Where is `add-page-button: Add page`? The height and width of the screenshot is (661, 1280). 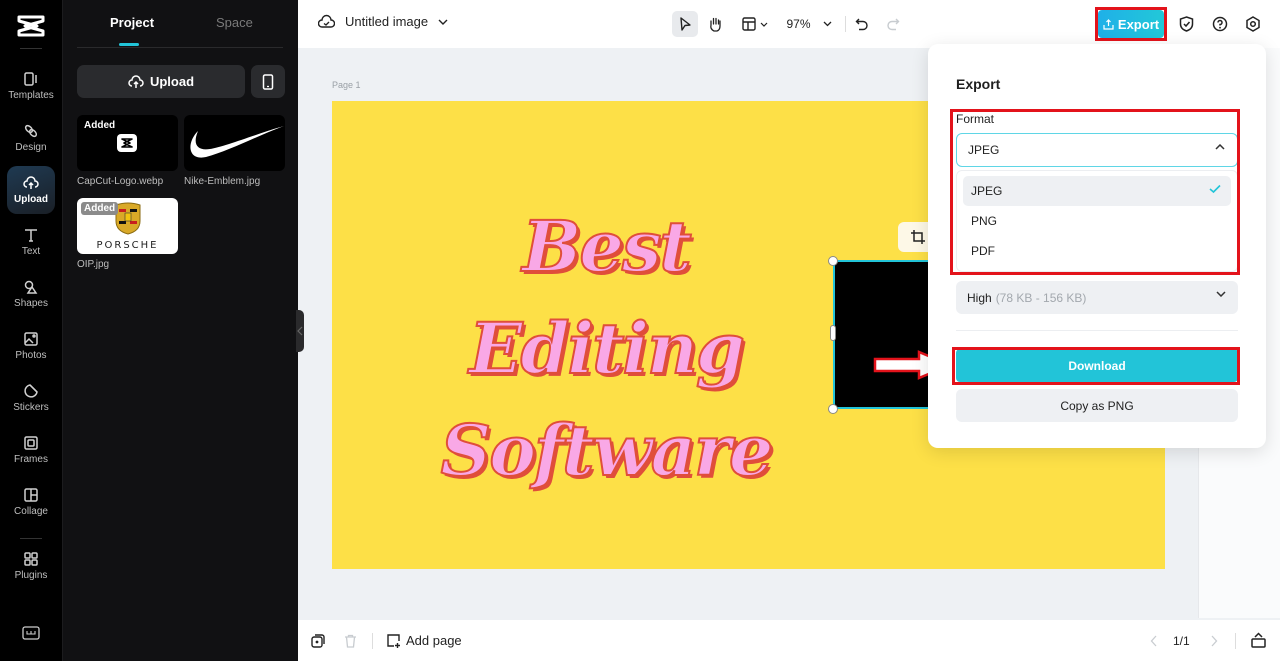 add-page-button: Add page is located at coordinates (424, 640).